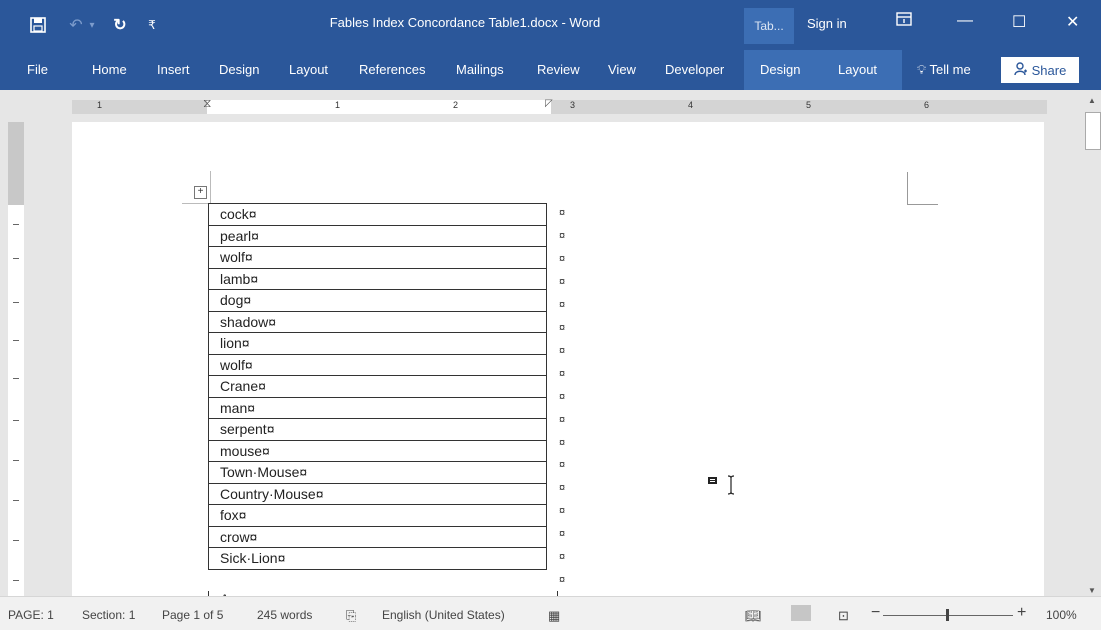  What do you see at coordinates (573, 105) in the screenshot?
I see `ruler-number: 3` at bounding box center [573, 105].